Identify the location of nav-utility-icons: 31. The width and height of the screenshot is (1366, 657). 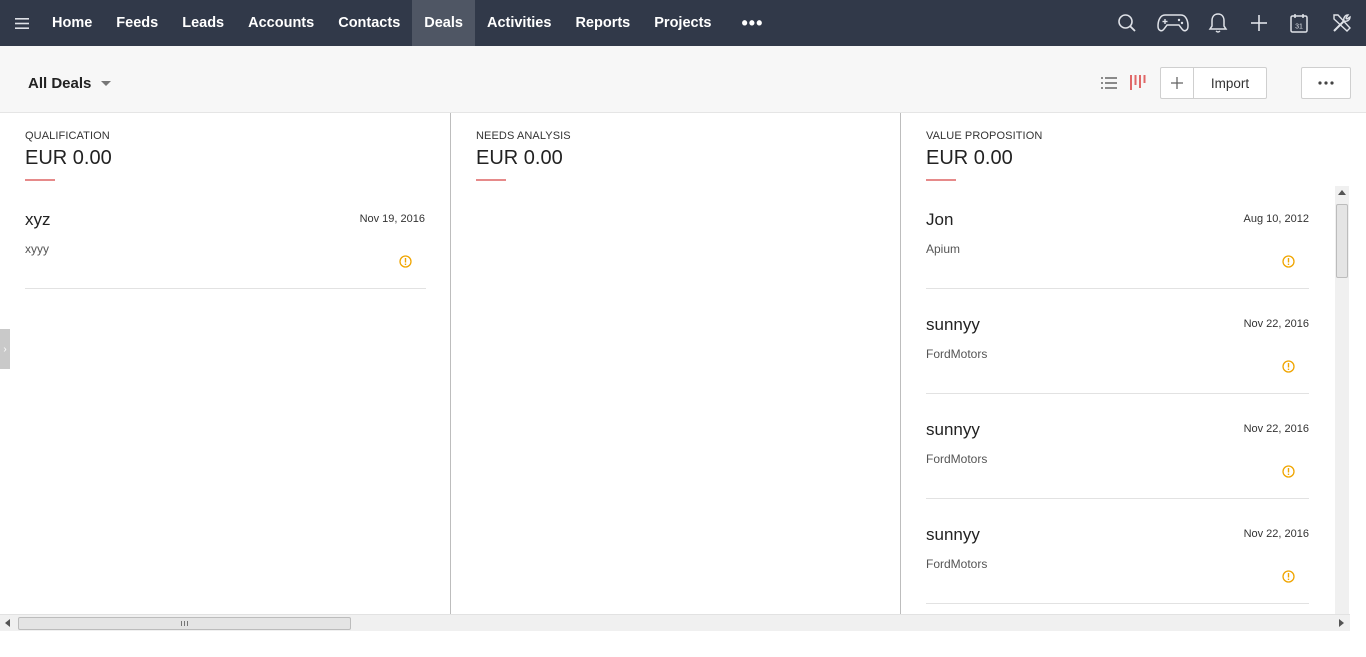
(1236, 23).